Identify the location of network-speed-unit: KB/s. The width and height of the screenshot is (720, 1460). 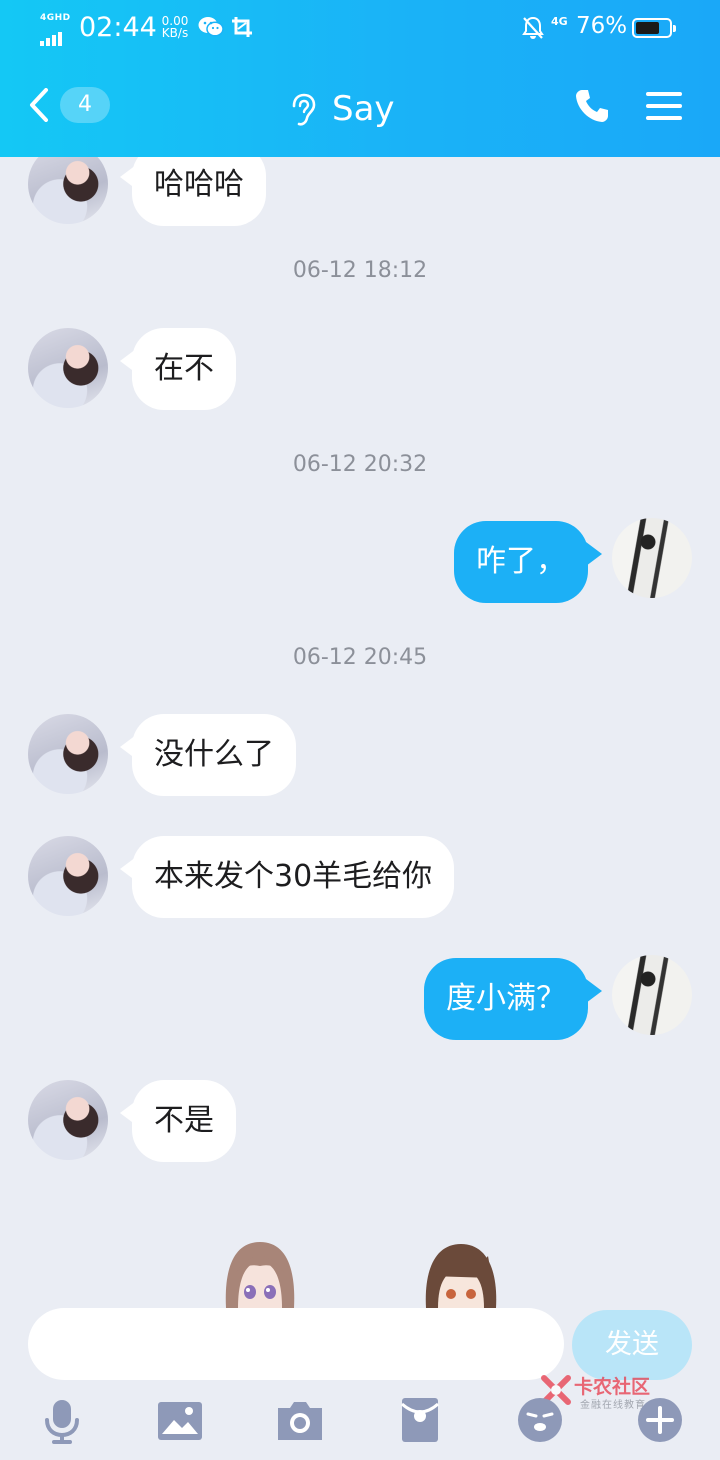
(175, 33).